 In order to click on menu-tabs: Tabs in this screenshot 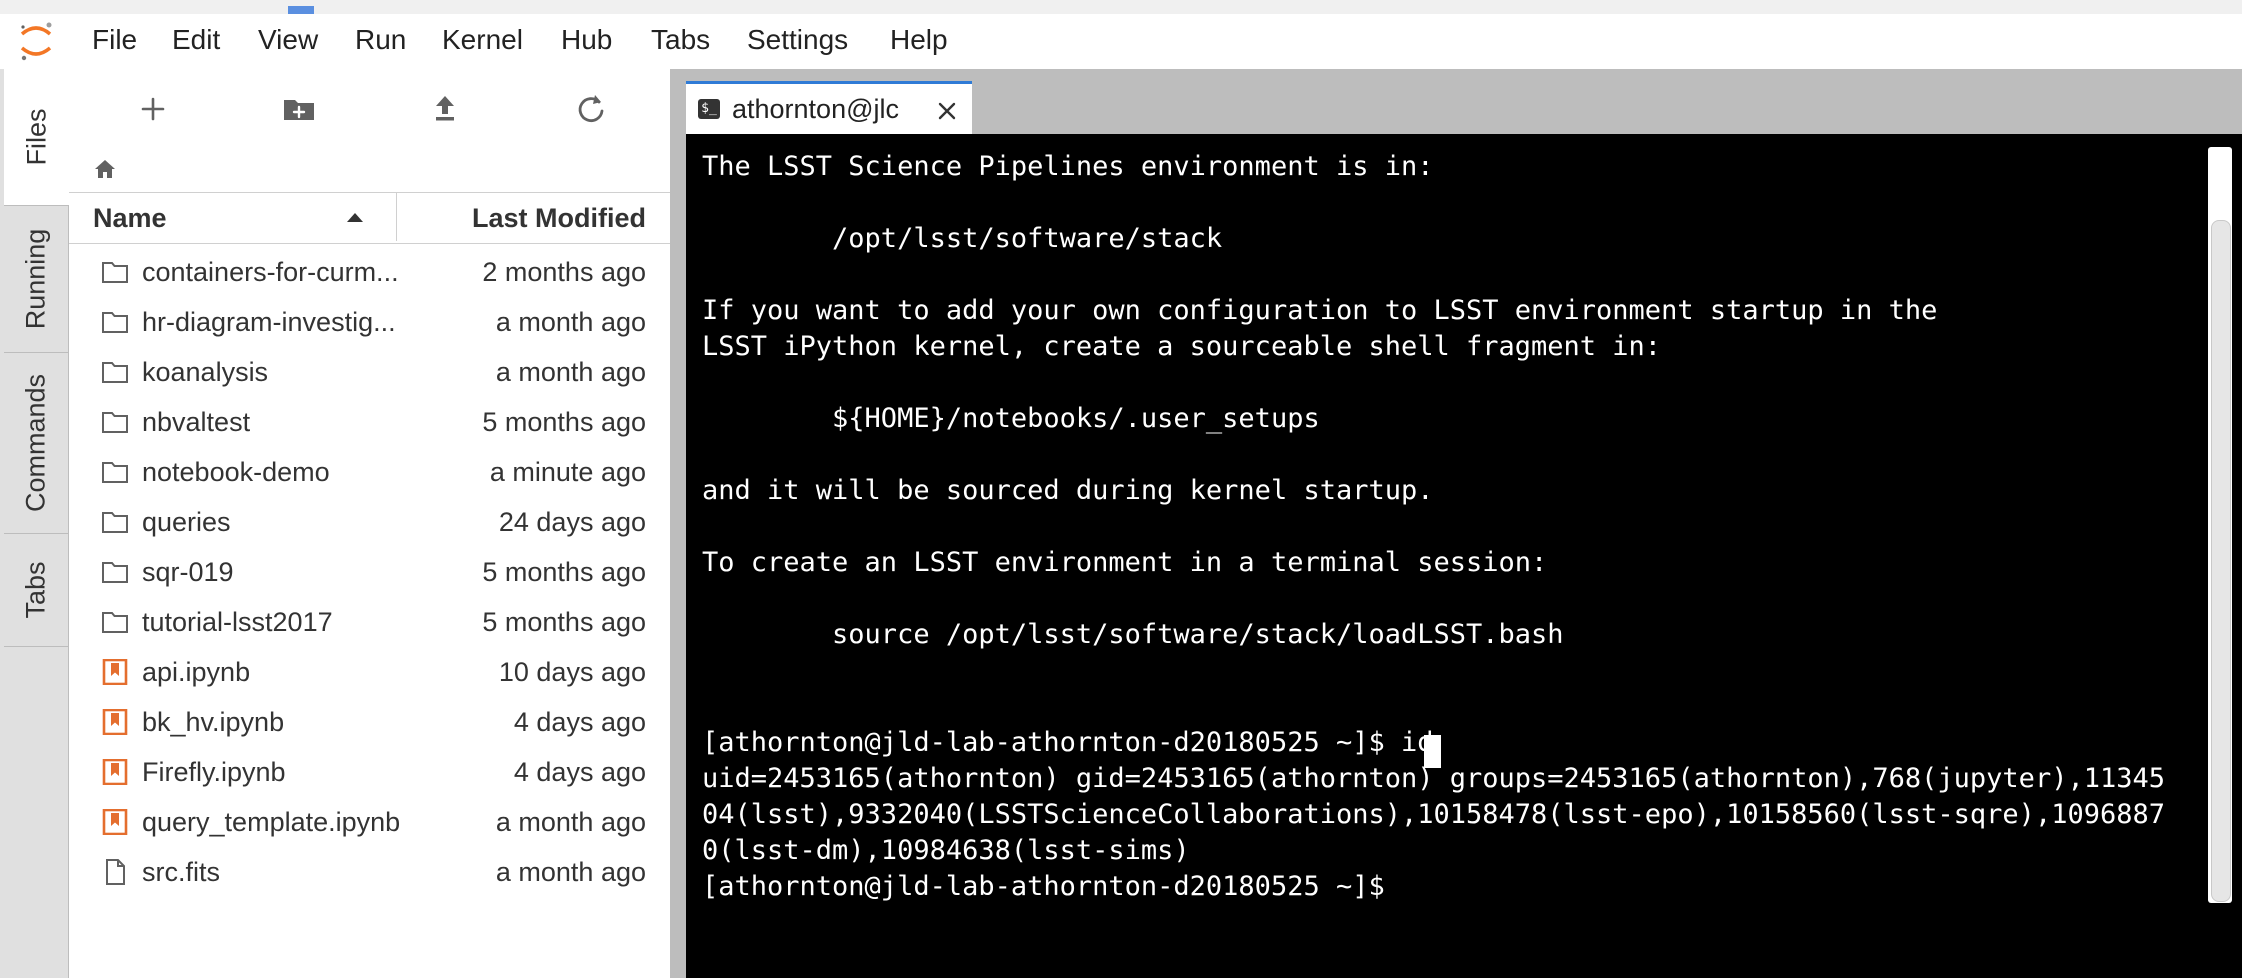, I will do `click(680, 40)`.